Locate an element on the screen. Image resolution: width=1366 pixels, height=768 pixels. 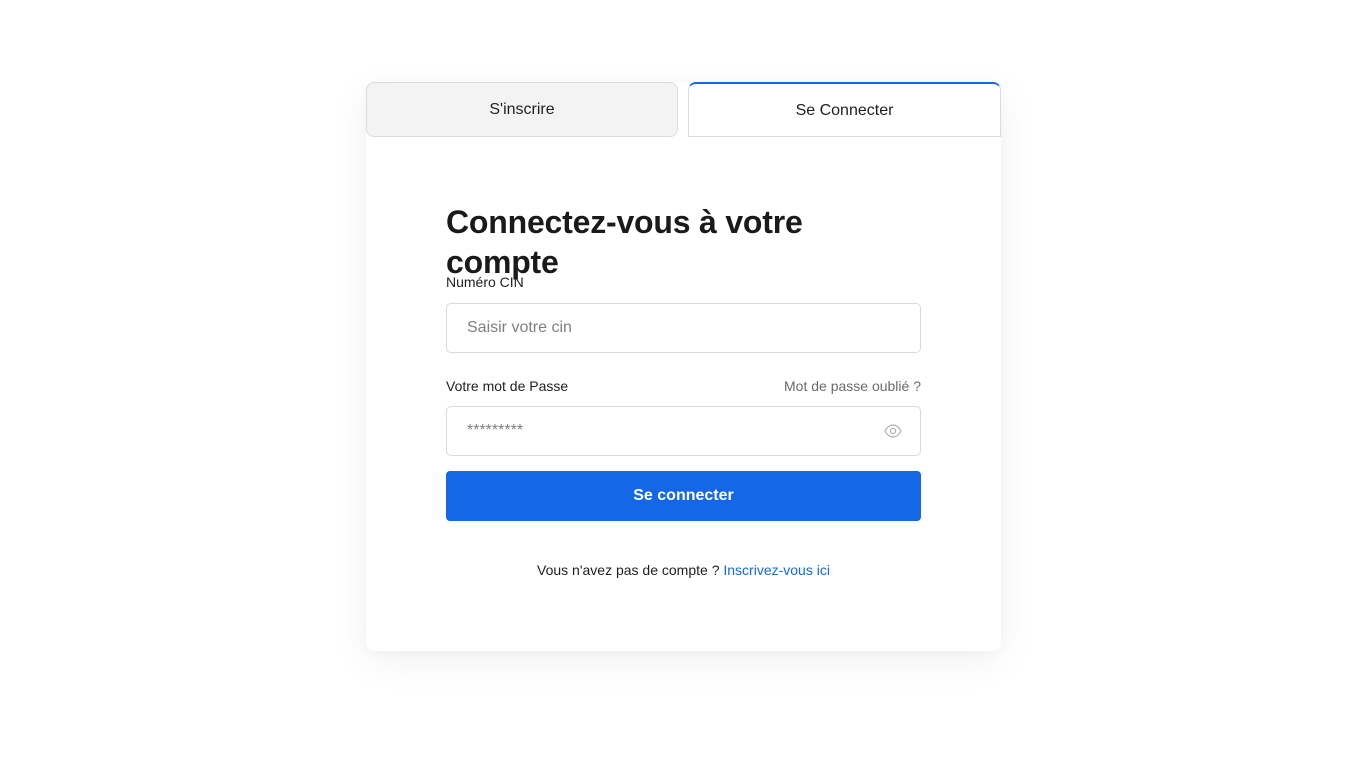
cin-input is located at coordinates (683, 328).